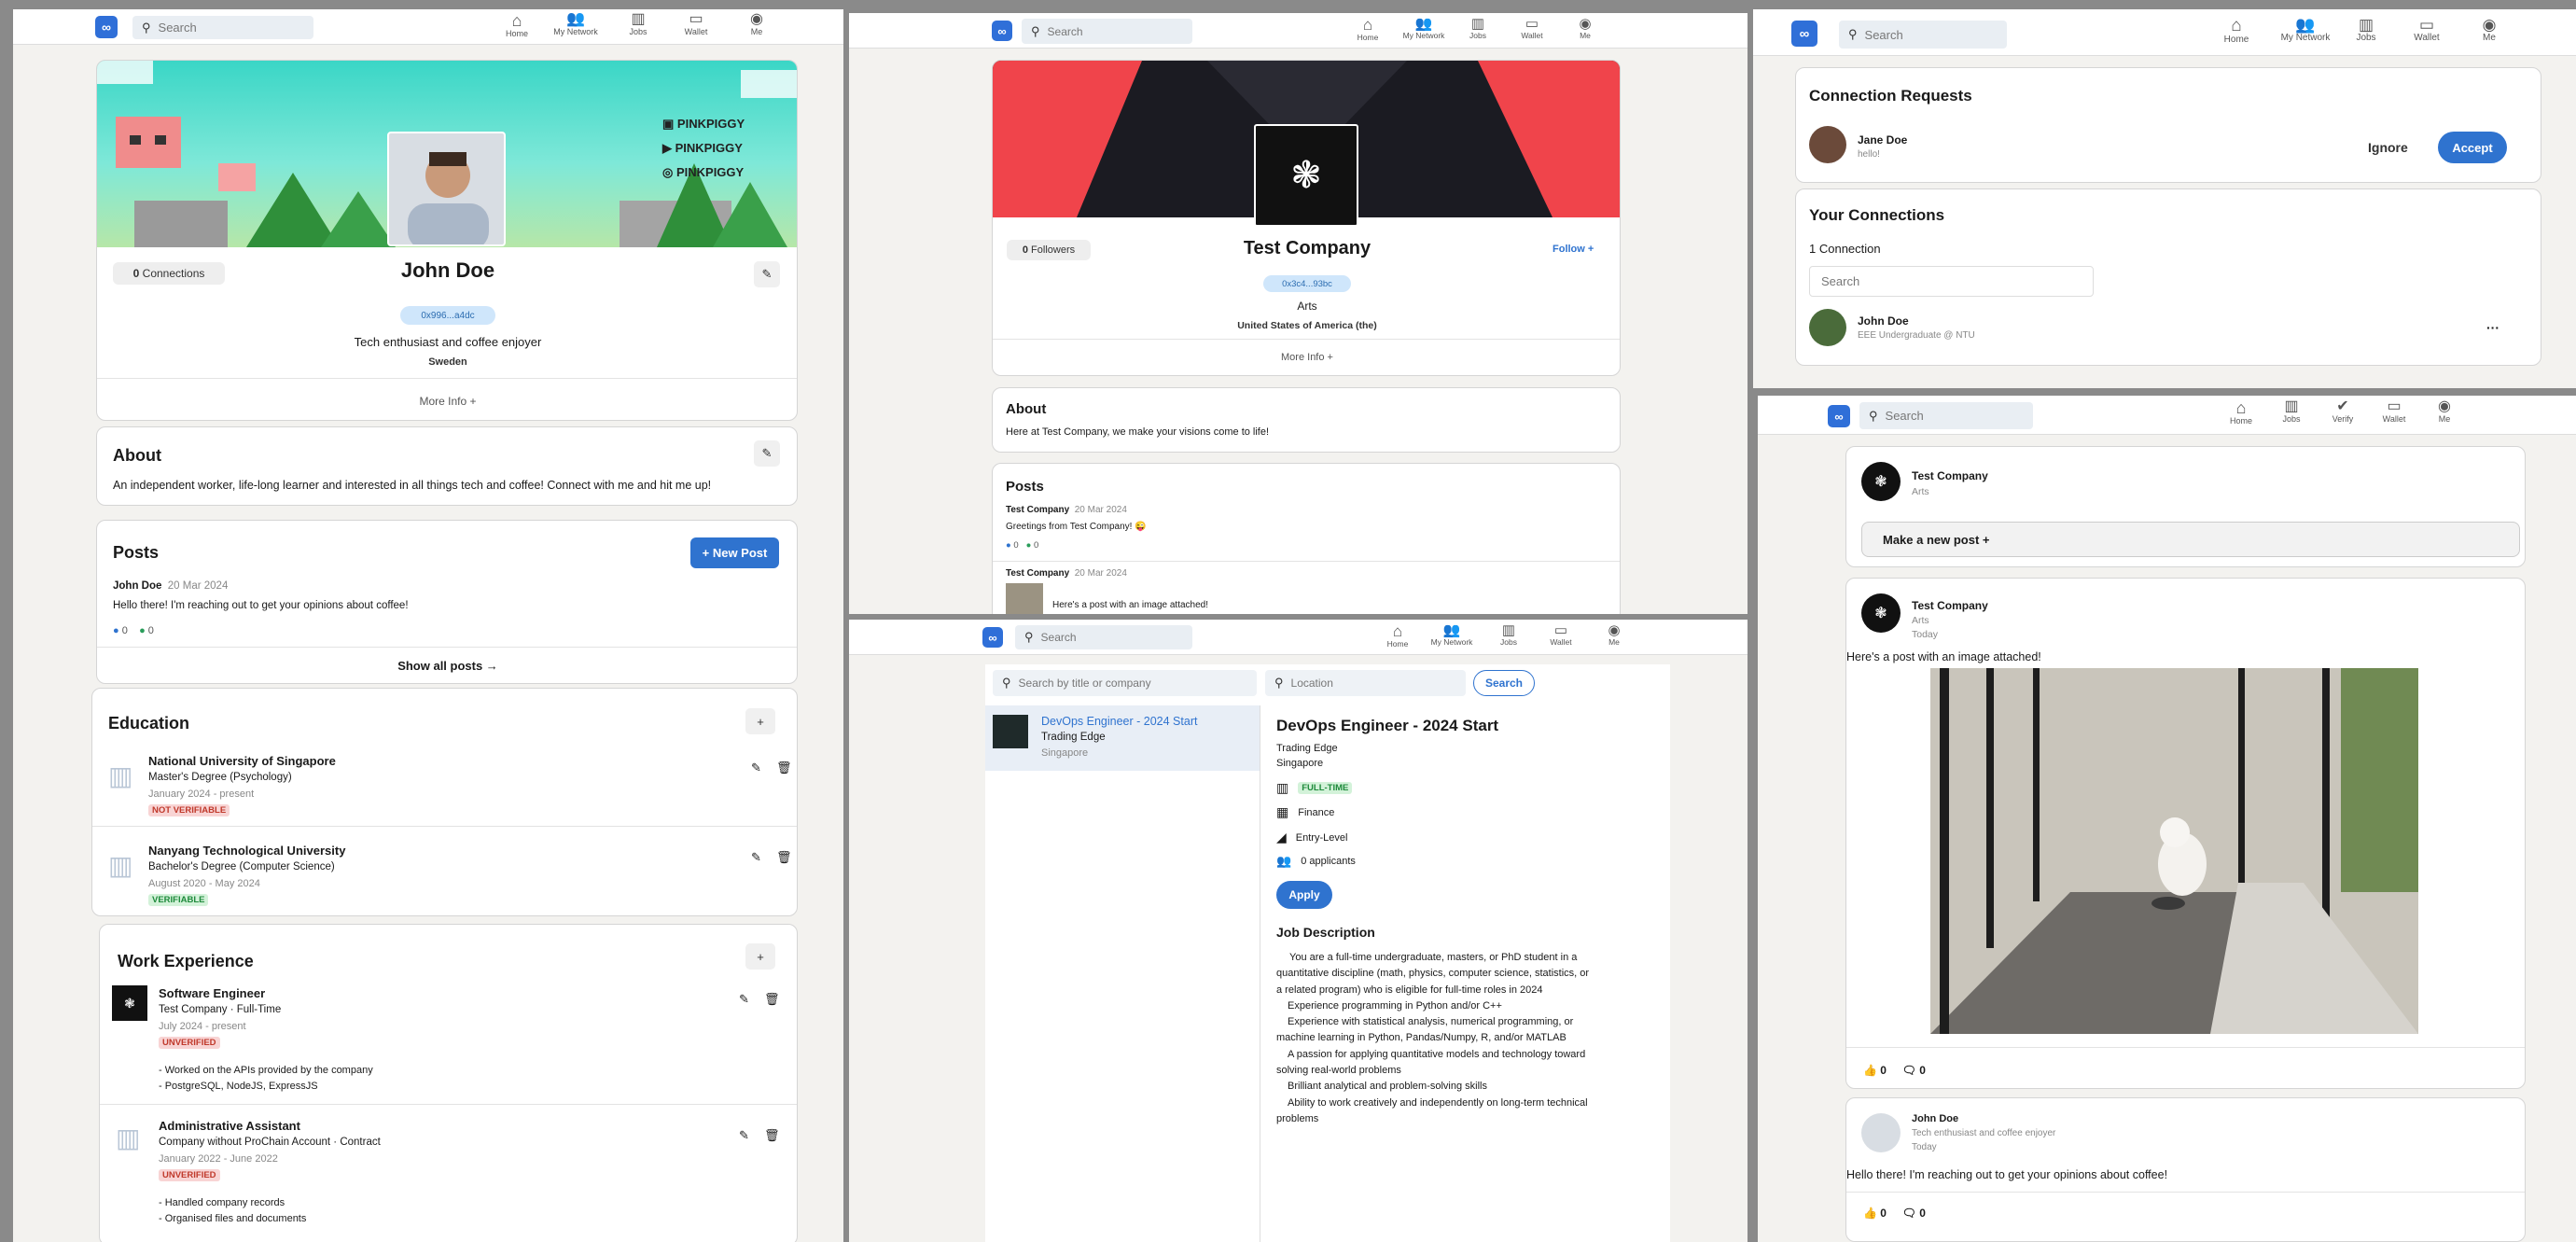 The height and width of the screenshot is (1242, 2576). I want to click on work-company: Test Company · Full-Time, so click(220, 1009).